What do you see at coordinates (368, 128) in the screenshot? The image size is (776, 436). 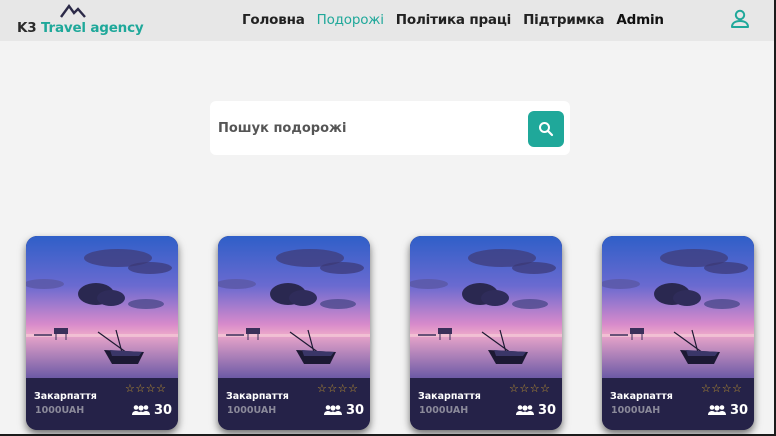 I see `search-input` at bounding box center [368, 128].